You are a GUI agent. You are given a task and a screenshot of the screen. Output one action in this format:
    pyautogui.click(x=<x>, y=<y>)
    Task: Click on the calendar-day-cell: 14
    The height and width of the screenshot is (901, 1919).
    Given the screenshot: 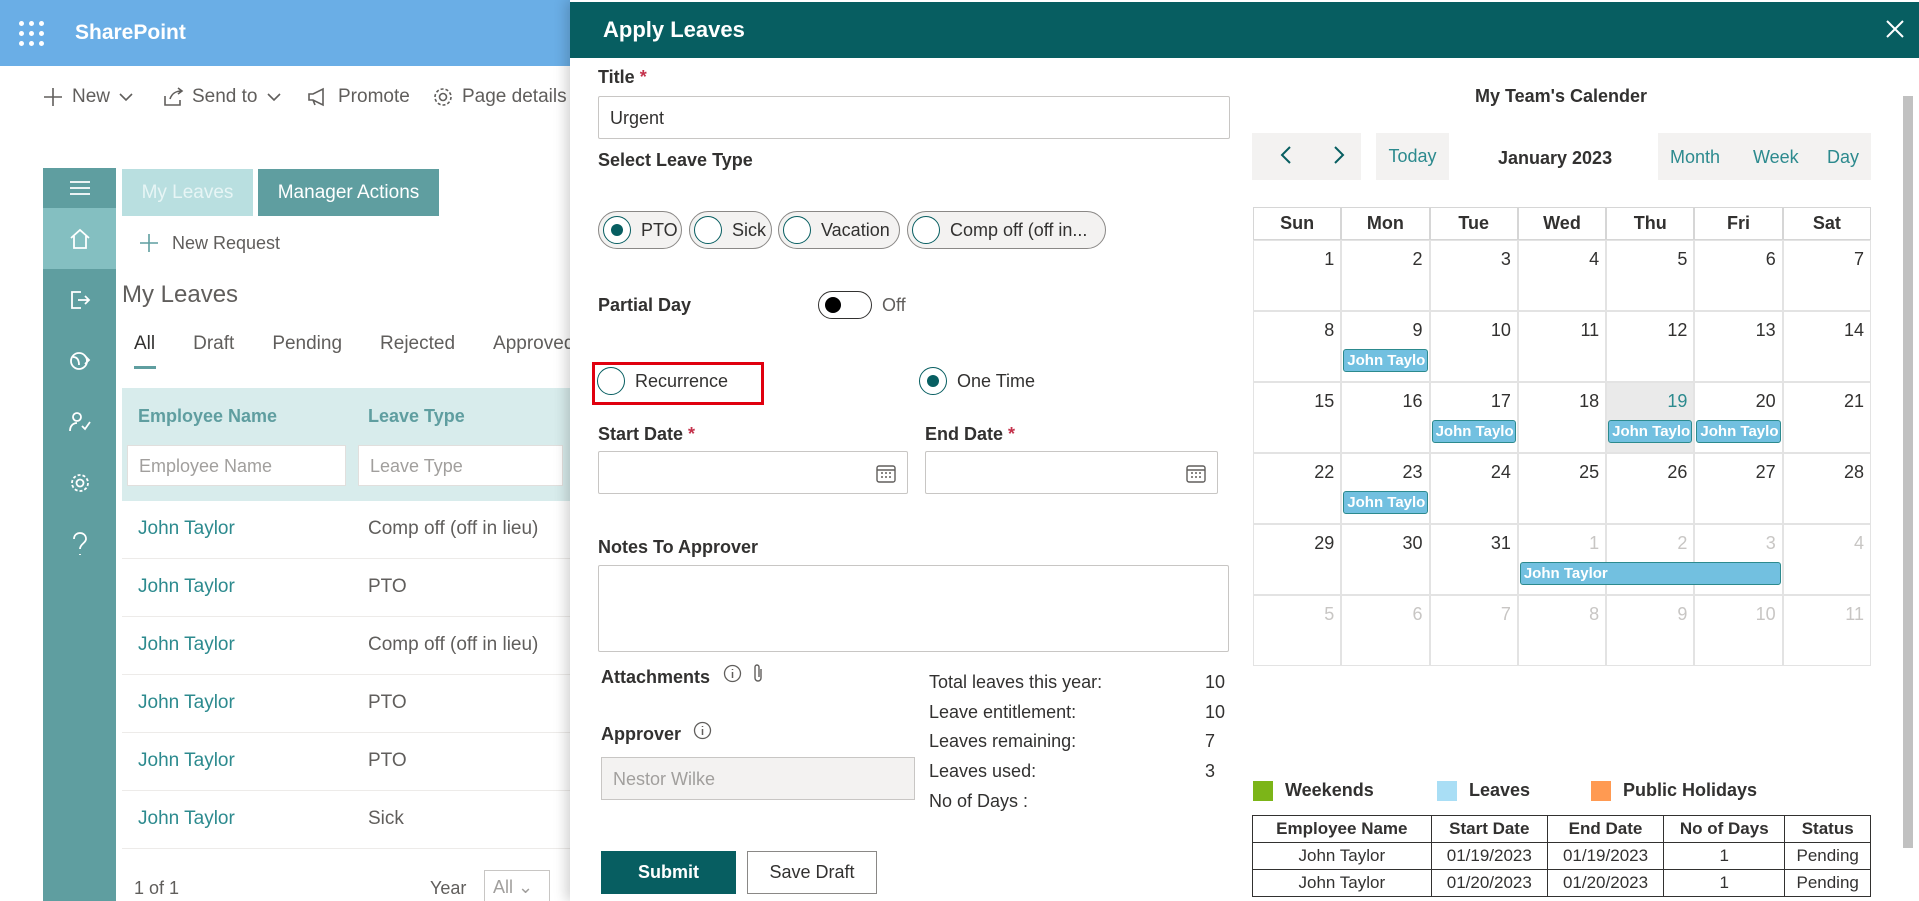 What is the action you would take?
    pyautogui.click(x=1826, y=346)
    